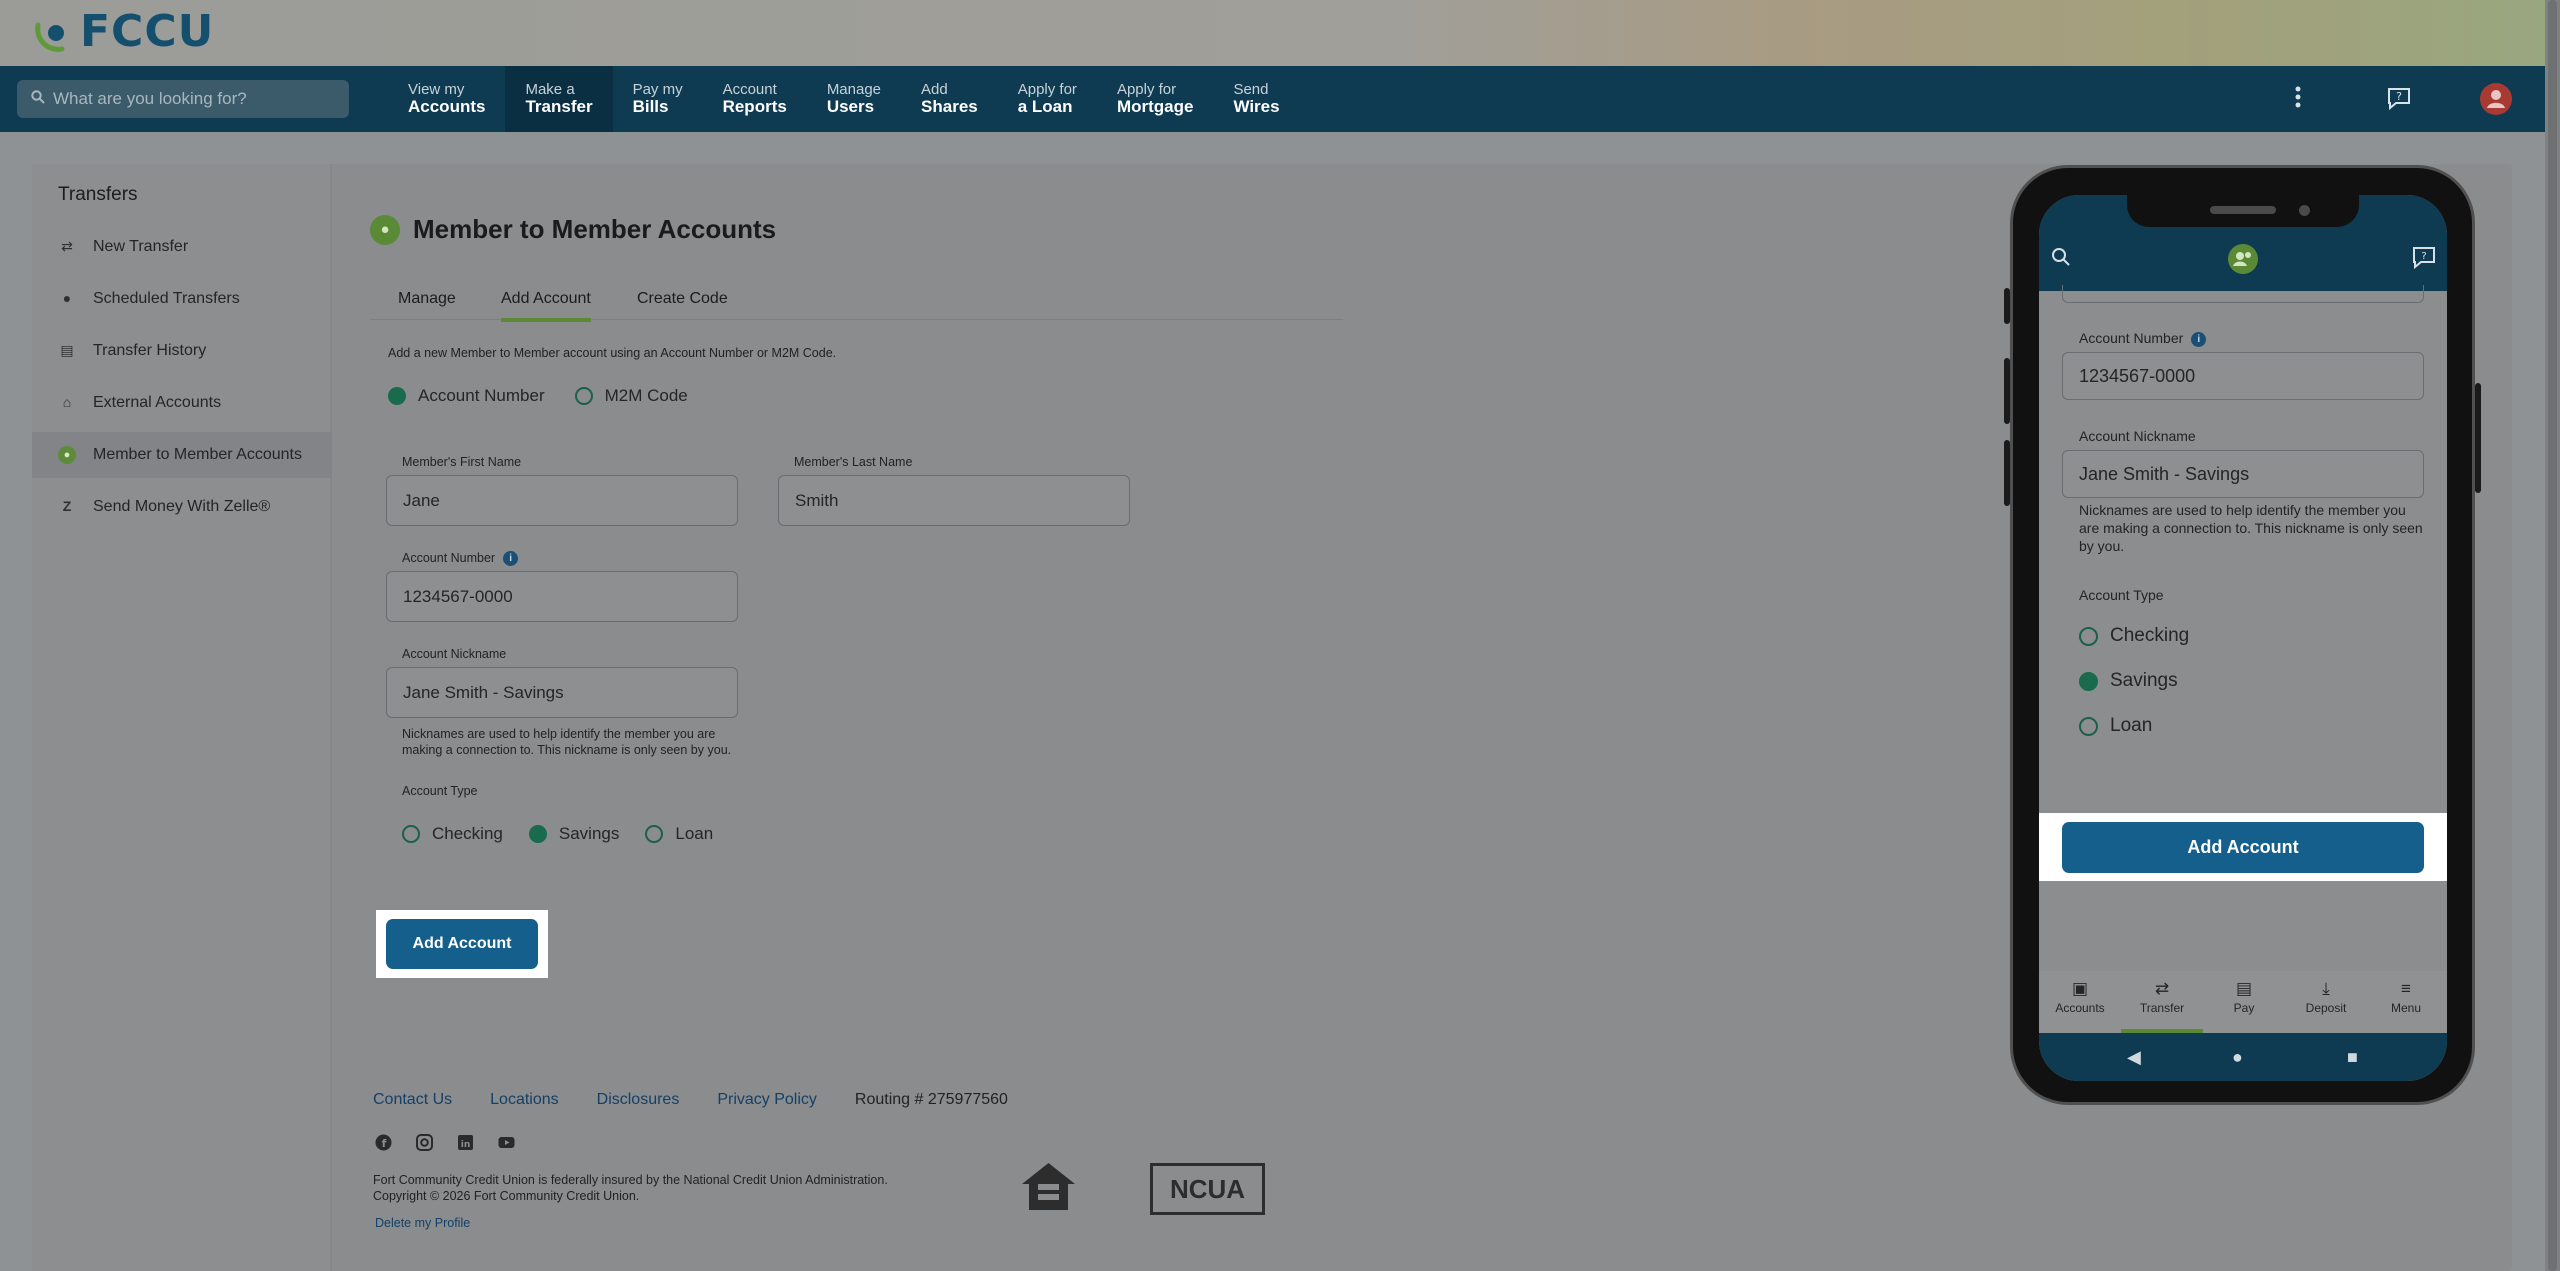 This screenshot has width=2560, height=1271. I want to click on nav-manage-users: Manage Users, so click(854, 99).